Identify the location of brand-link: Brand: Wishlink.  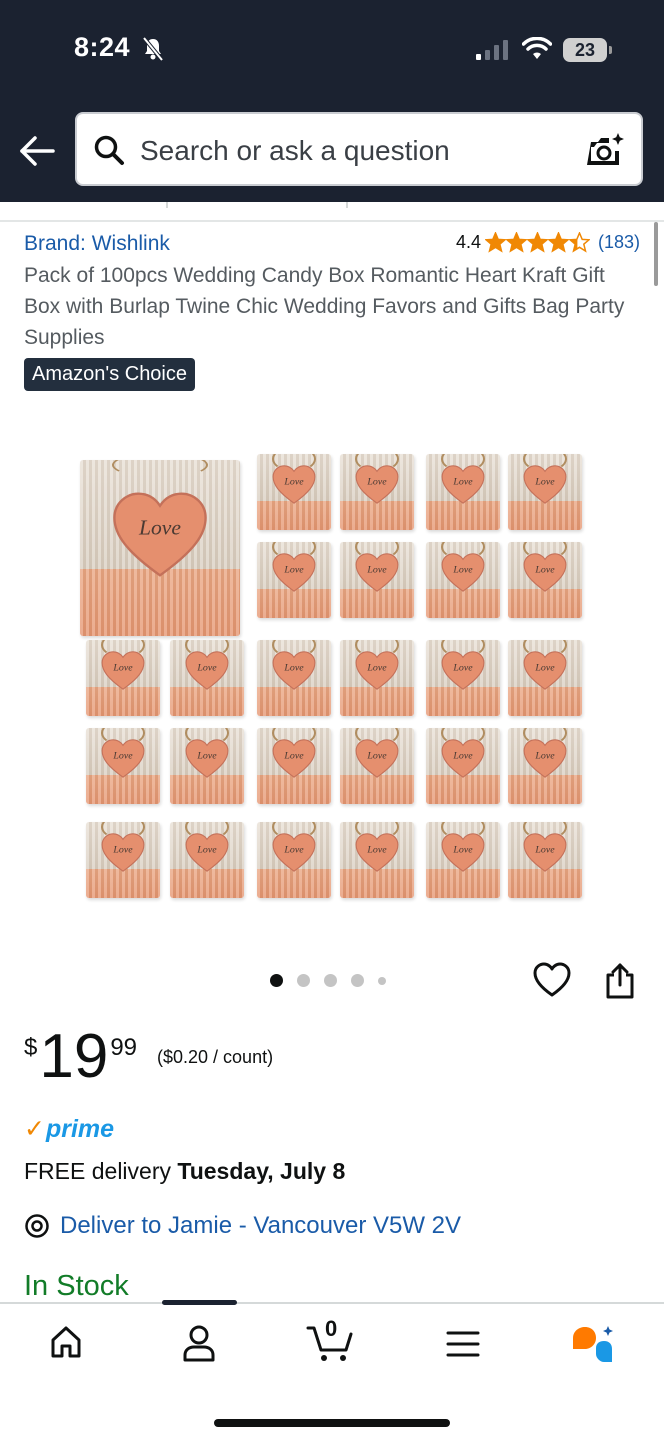
(97, 244).